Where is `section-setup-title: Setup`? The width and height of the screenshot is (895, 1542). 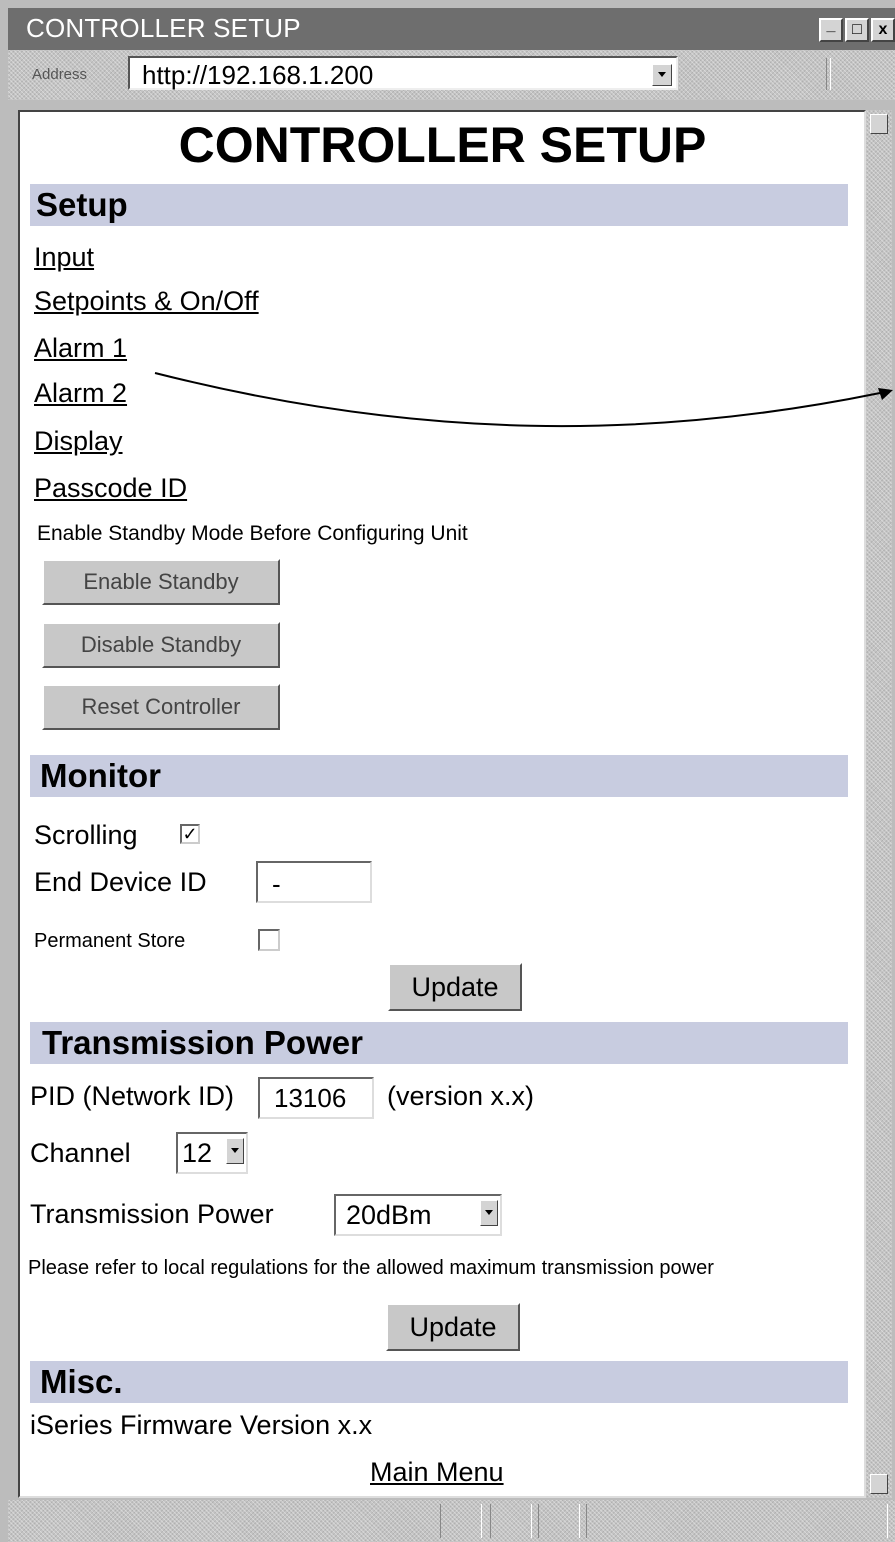 section-setup-title: Setup is located at coordinates (82, 204).